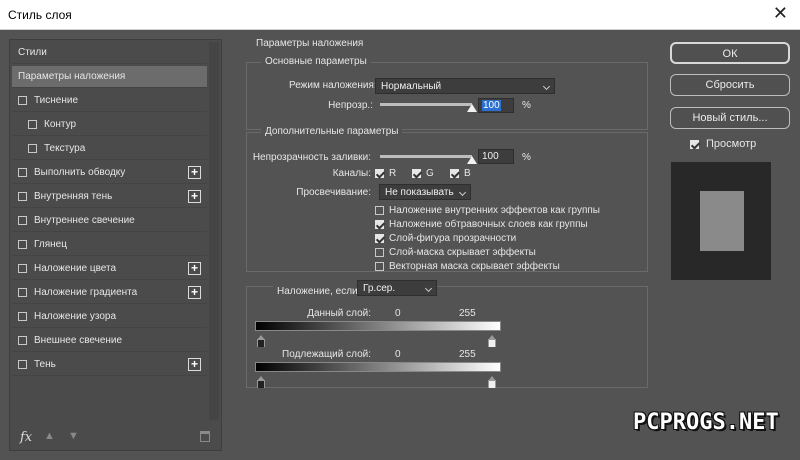 This screenshot has height=460, width=800. What do you see at coordinates (398, 354) in the screenshot?
I see `underlying-layer-min: 0` at bounding box center [398, 354].